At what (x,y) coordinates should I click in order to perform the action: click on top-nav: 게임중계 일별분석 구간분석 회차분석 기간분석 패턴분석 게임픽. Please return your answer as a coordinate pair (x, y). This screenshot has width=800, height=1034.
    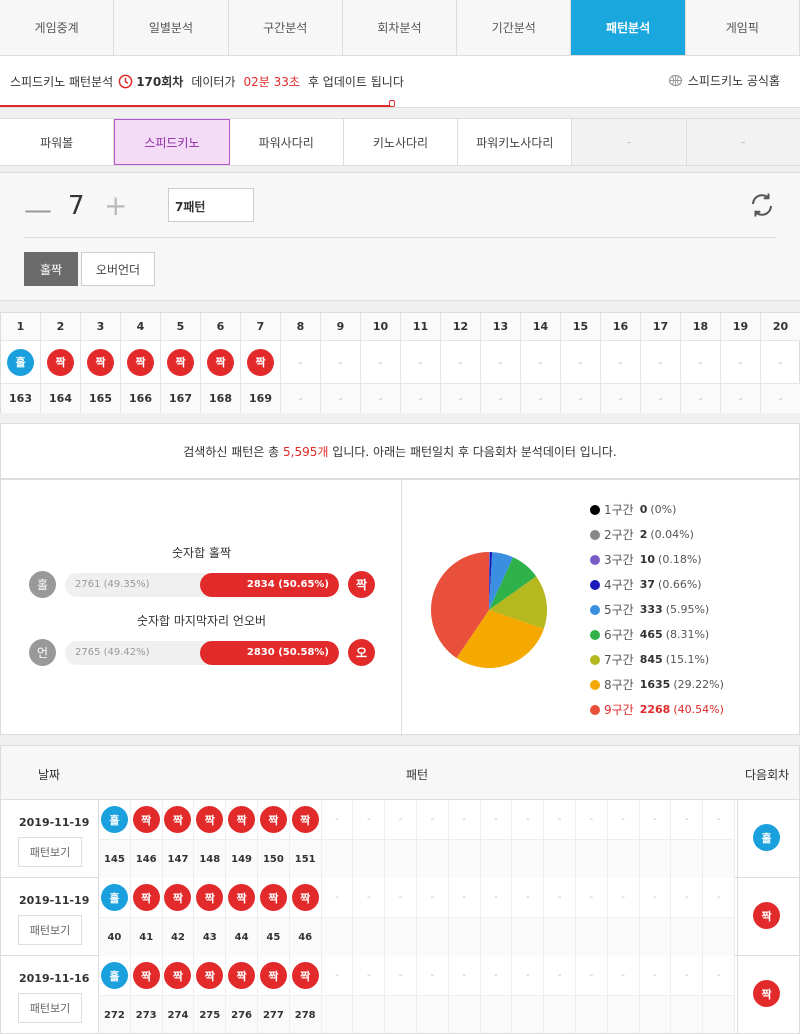
    Looking at the image, I should click on (400, 28).